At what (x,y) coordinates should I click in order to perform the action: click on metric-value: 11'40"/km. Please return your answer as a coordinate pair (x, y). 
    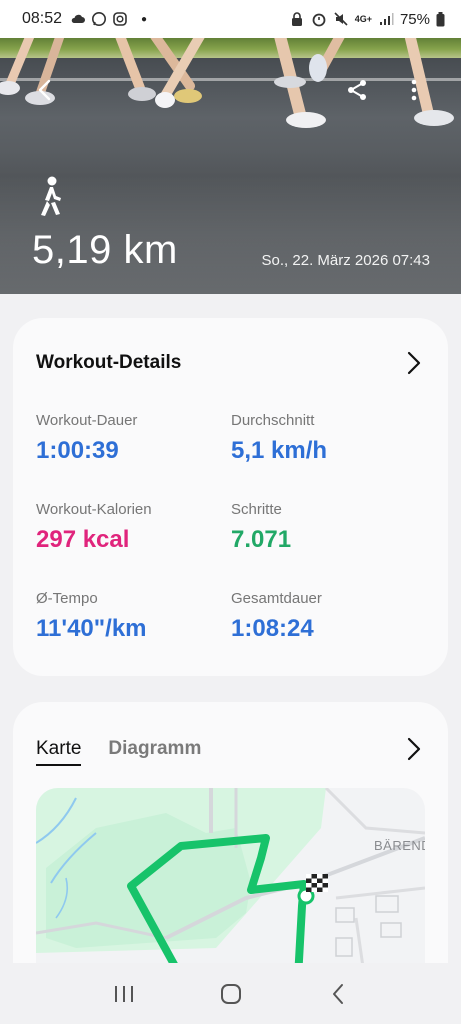
    Looking at the image, I should click on (91, 628).